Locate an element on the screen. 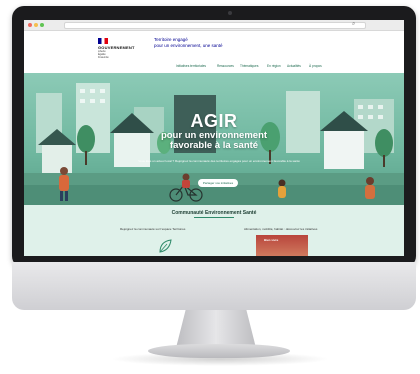 This screenshot has width=420, height=374. nav-item-ressources: Ressources is located at coordinates (225, 66).